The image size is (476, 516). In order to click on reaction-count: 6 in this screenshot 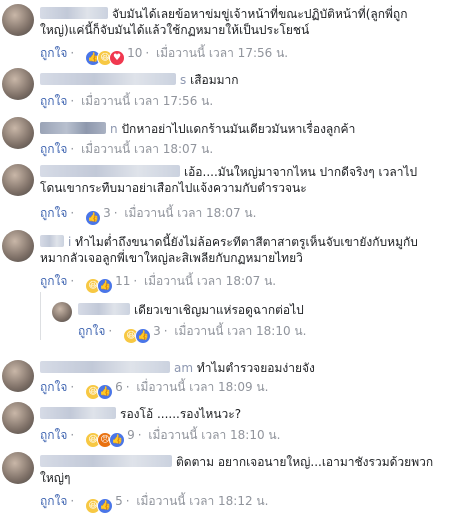, I will do `click(119, 387)`.